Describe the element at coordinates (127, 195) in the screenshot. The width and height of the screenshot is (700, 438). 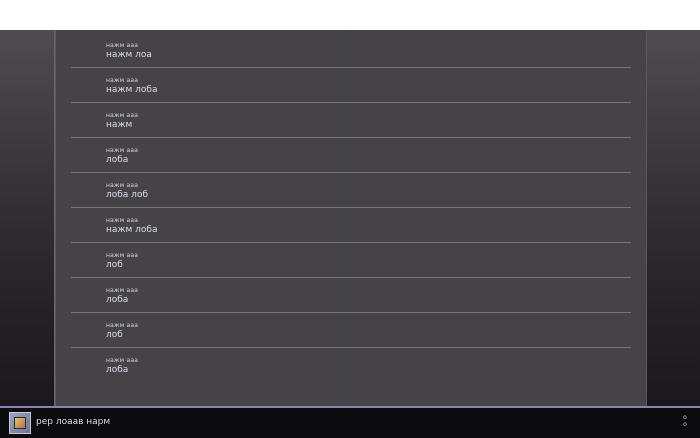
I see `list-item-value: лоба лоб` at that location.